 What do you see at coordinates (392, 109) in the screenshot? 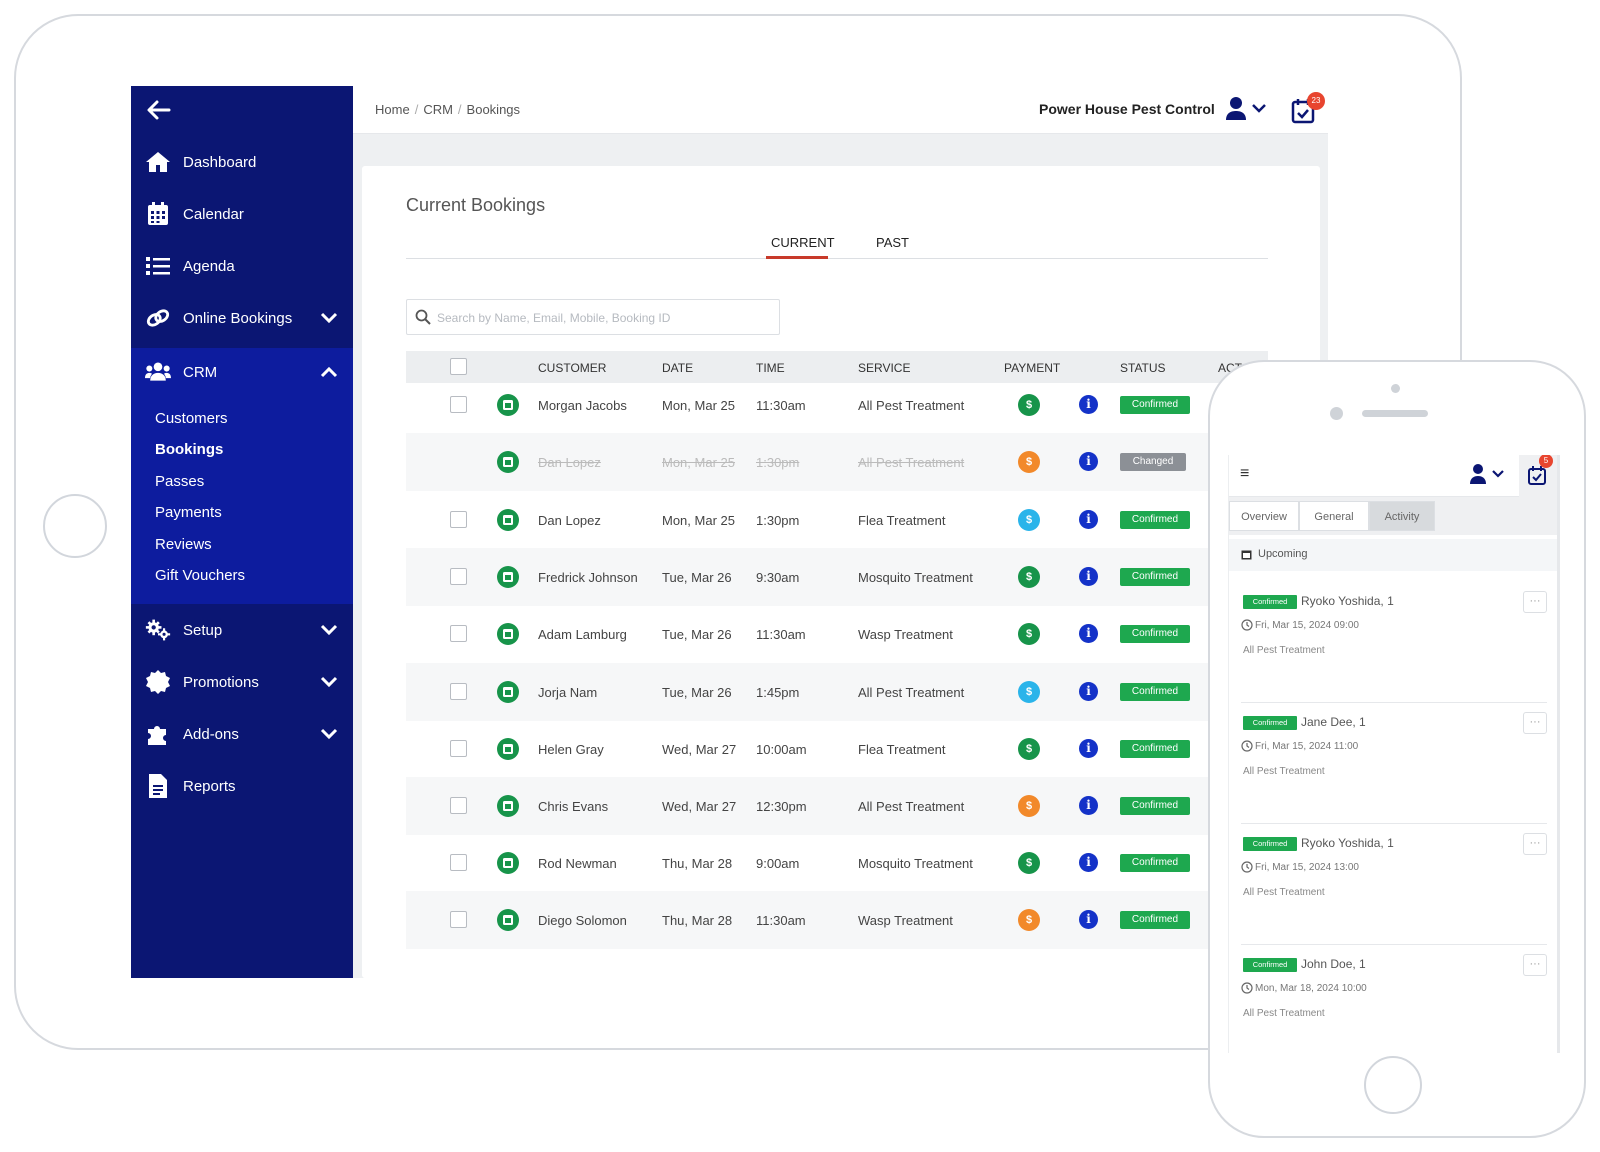
I see `breadcrumb-home: Home` at bounding box center [392, 109].